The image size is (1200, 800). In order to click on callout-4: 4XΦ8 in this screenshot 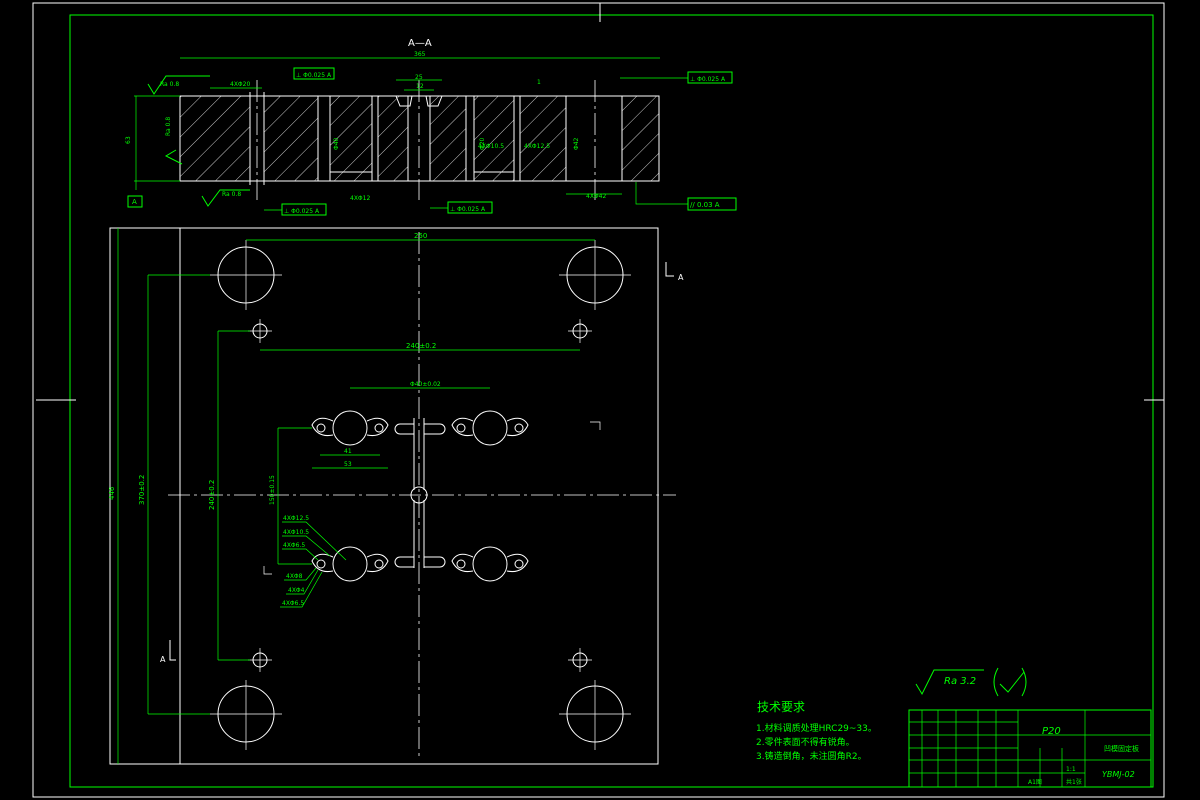, I will do `click(294, 576)`.